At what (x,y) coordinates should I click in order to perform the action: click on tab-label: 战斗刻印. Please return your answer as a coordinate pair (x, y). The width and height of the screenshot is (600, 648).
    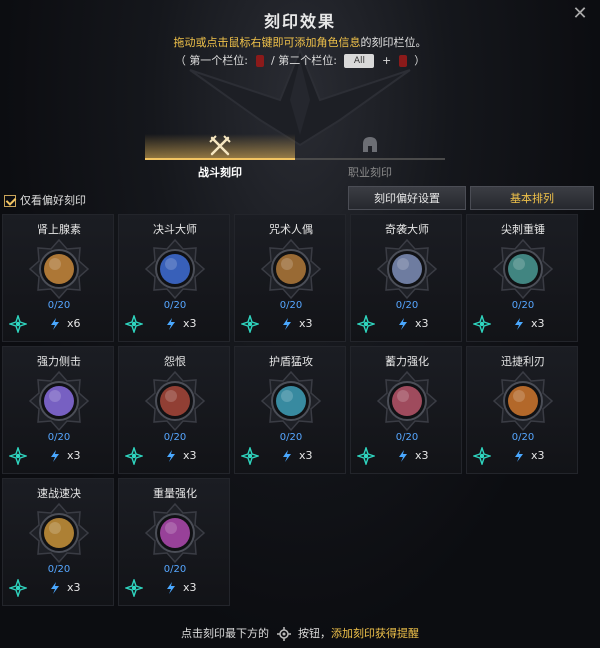
    Looking at the image, I should click on (220, 172).